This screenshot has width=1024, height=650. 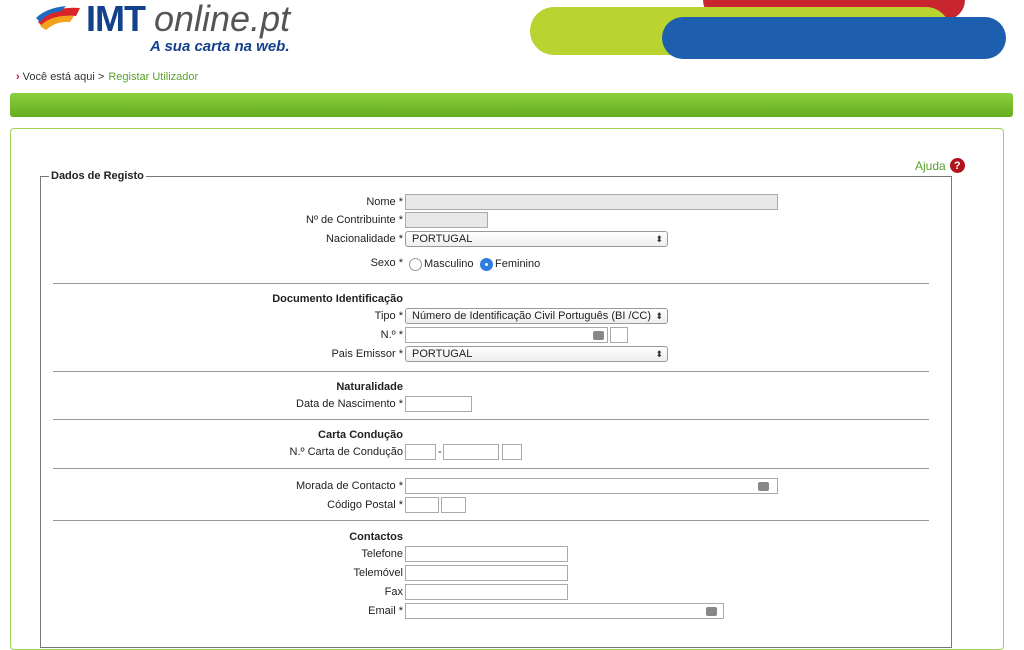 What do you see at coordinates (415, 264) in the screenshot?
I see `radio-masculino` at bounding box center [415, 264].